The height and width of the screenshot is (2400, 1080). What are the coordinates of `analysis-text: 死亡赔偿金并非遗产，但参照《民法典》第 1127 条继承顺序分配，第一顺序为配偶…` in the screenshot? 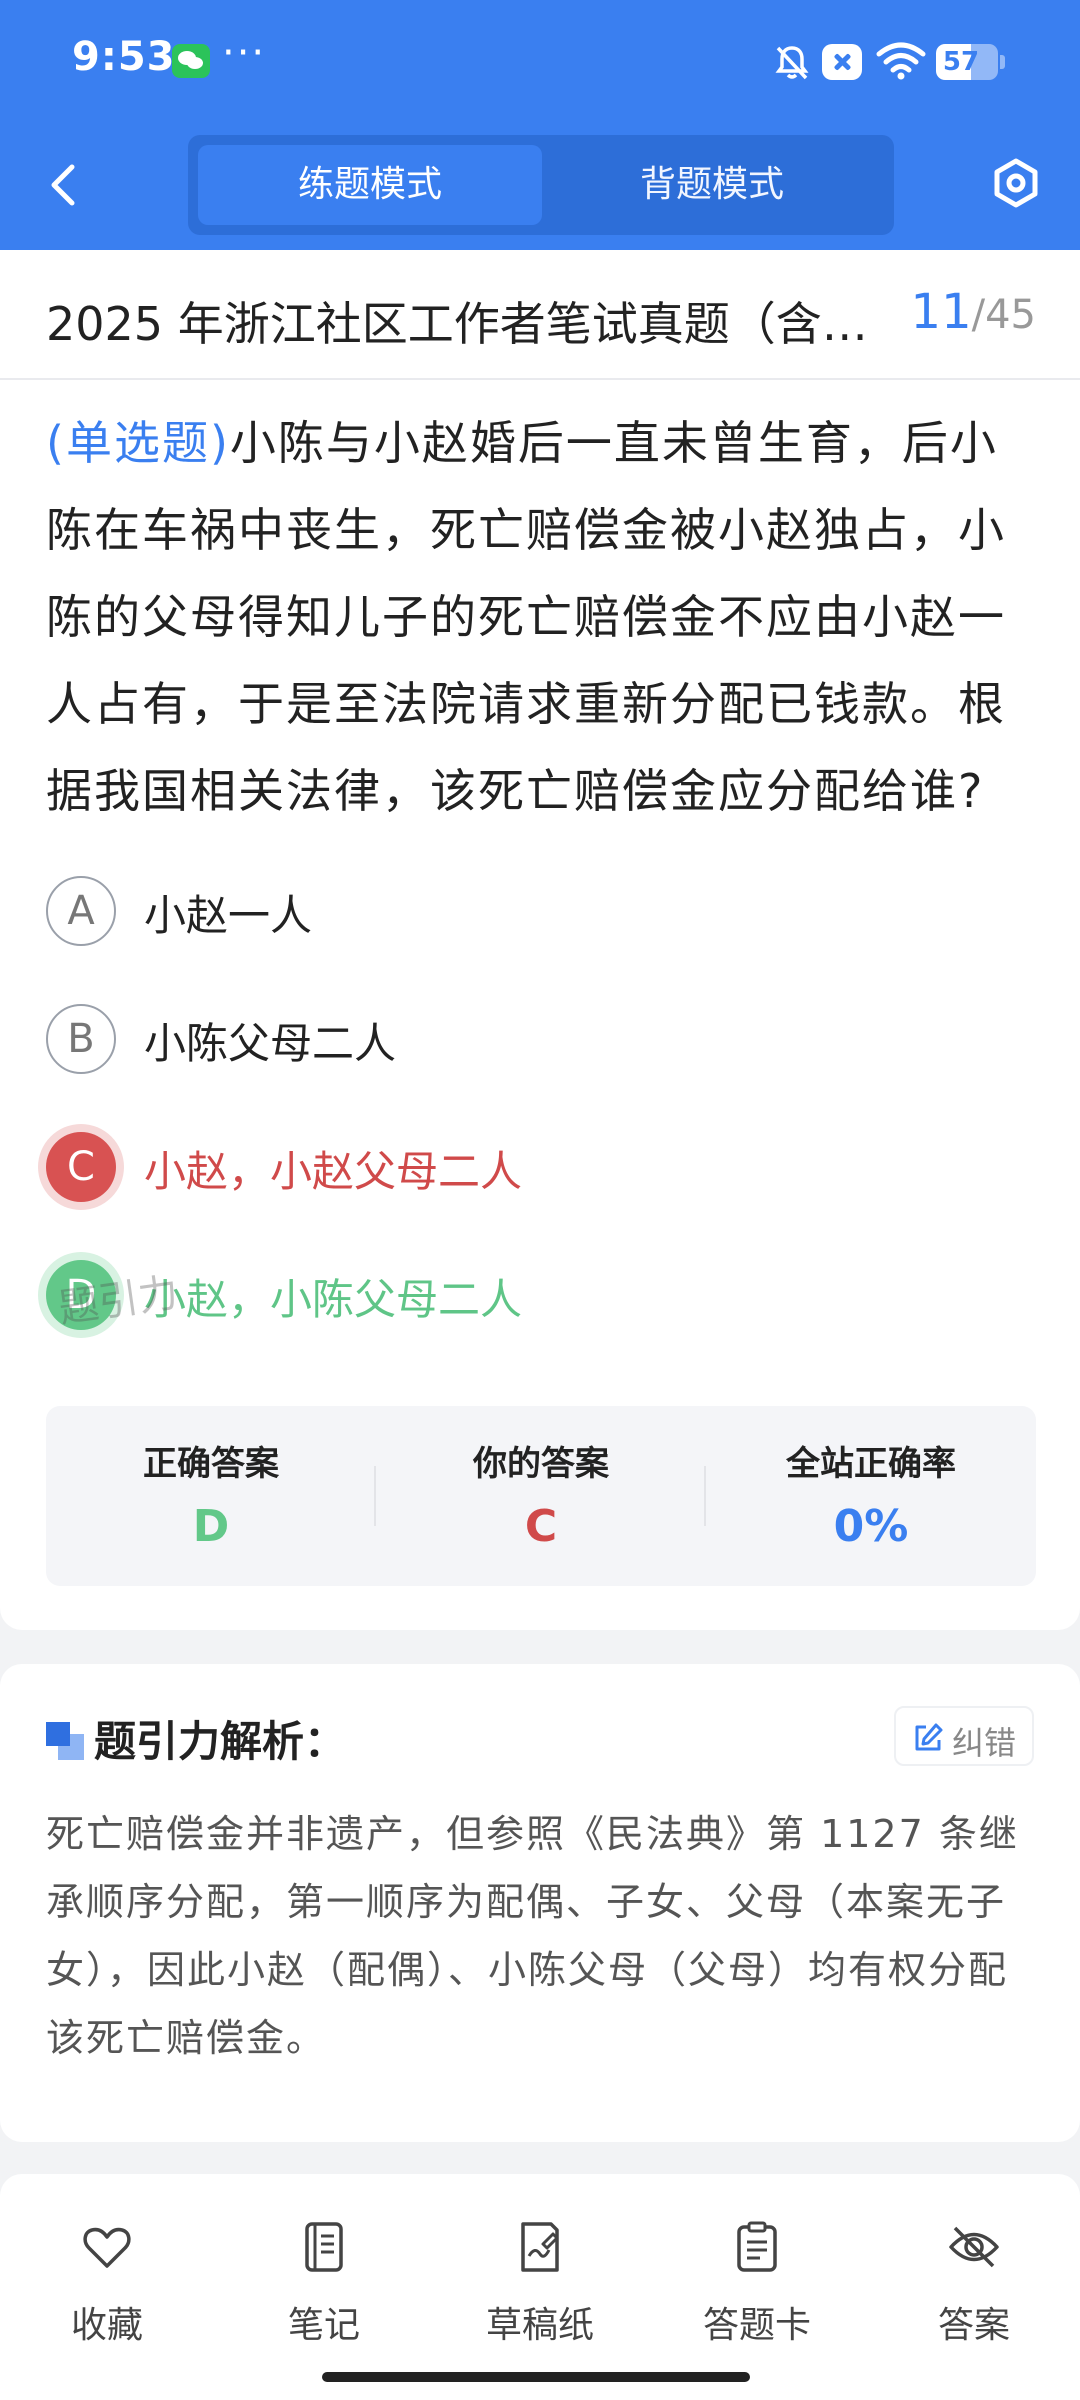 It's located at (532, 1936).